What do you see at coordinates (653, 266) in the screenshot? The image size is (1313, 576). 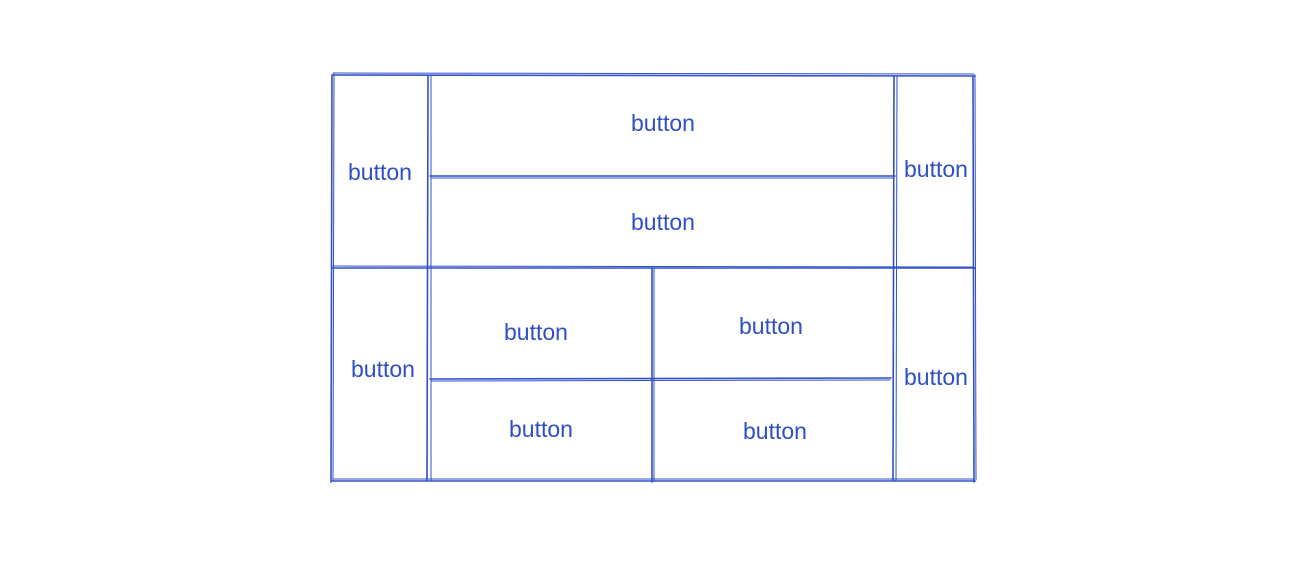 I see `middle-divider` at bounding box center [653, 266].